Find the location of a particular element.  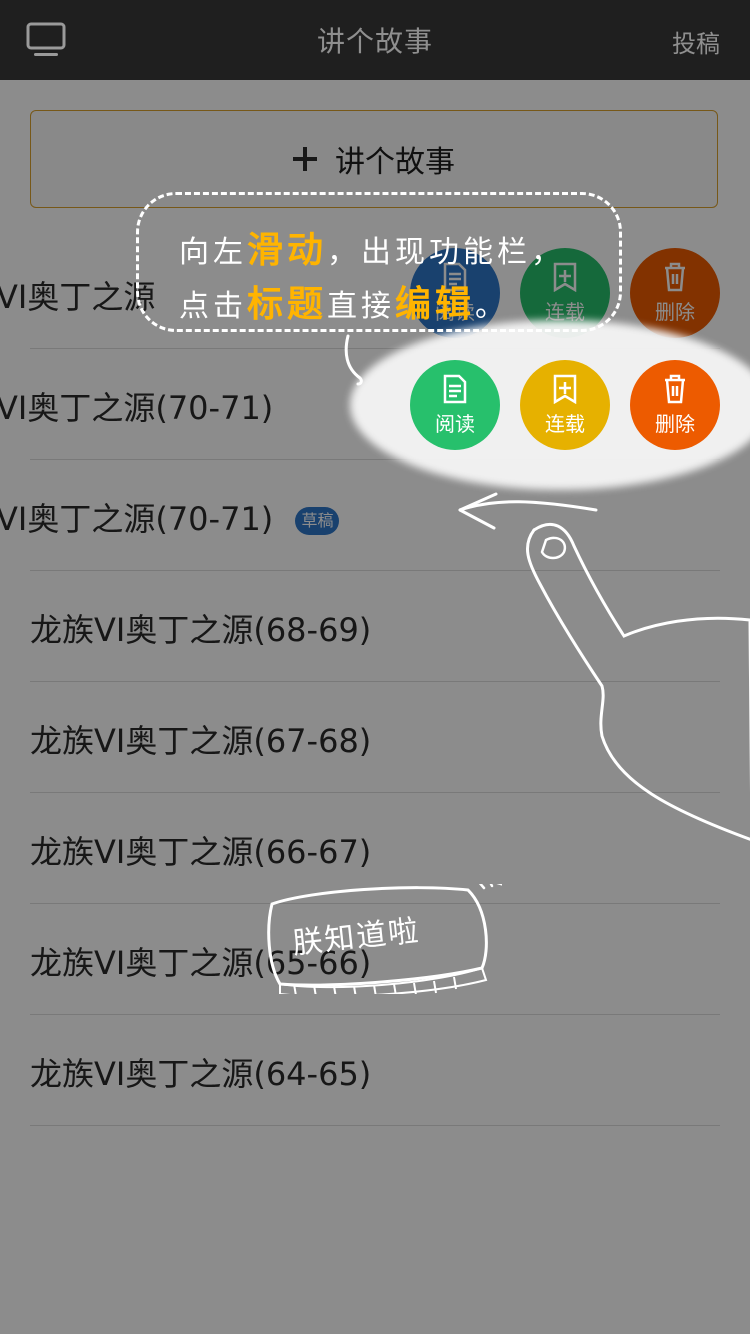

tip-highlight: 滑动 is located at coordinates (287, 250).